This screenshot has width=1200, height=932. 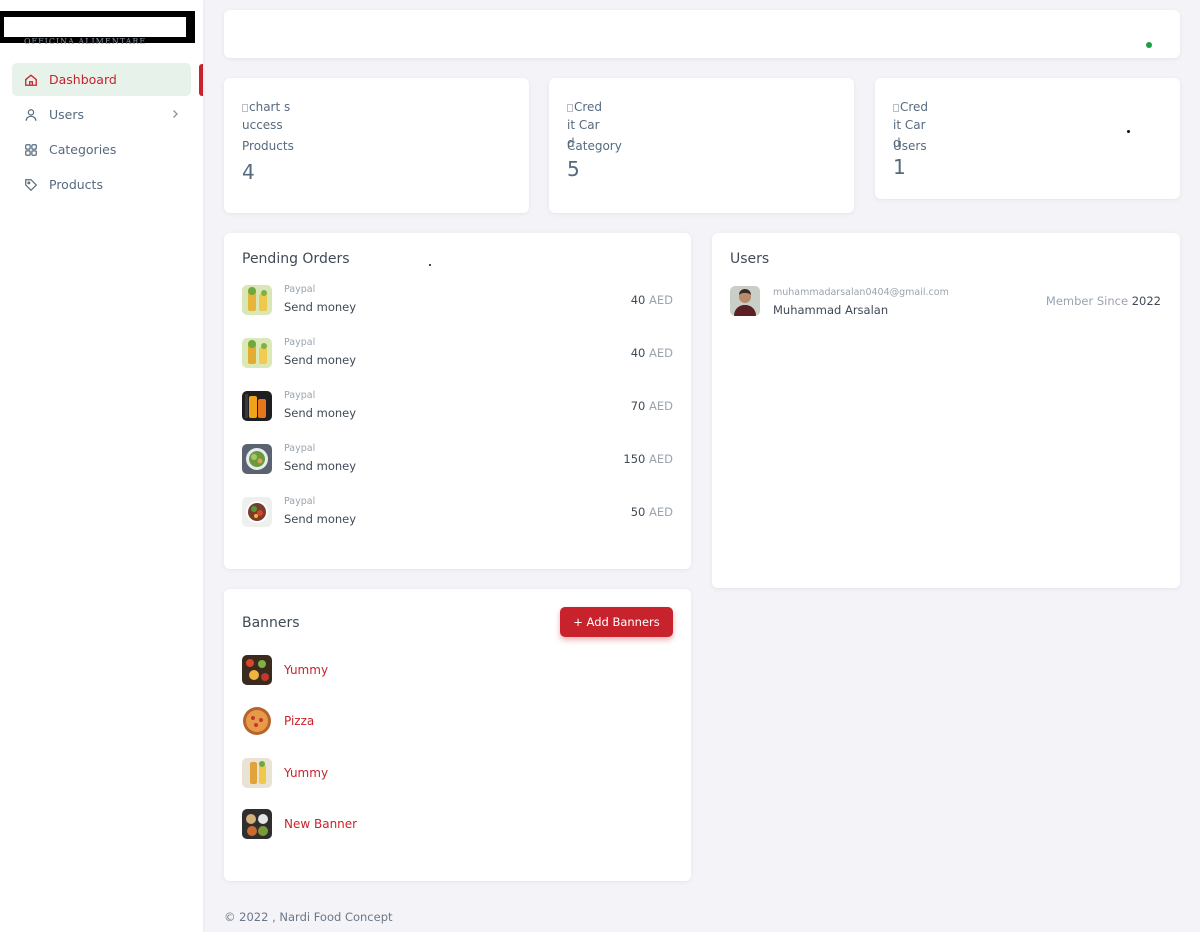 I want to click on sidebar-item-users: Users, so click(x=101, y=114).